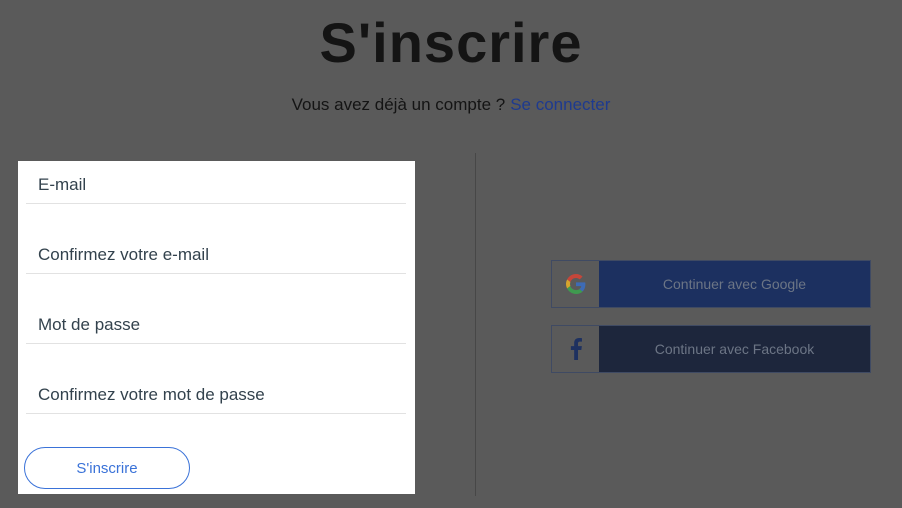 The width and height of the screenshot is (902, 508). I want to click on confirm-password-field-wrapper, so click(217, 392).